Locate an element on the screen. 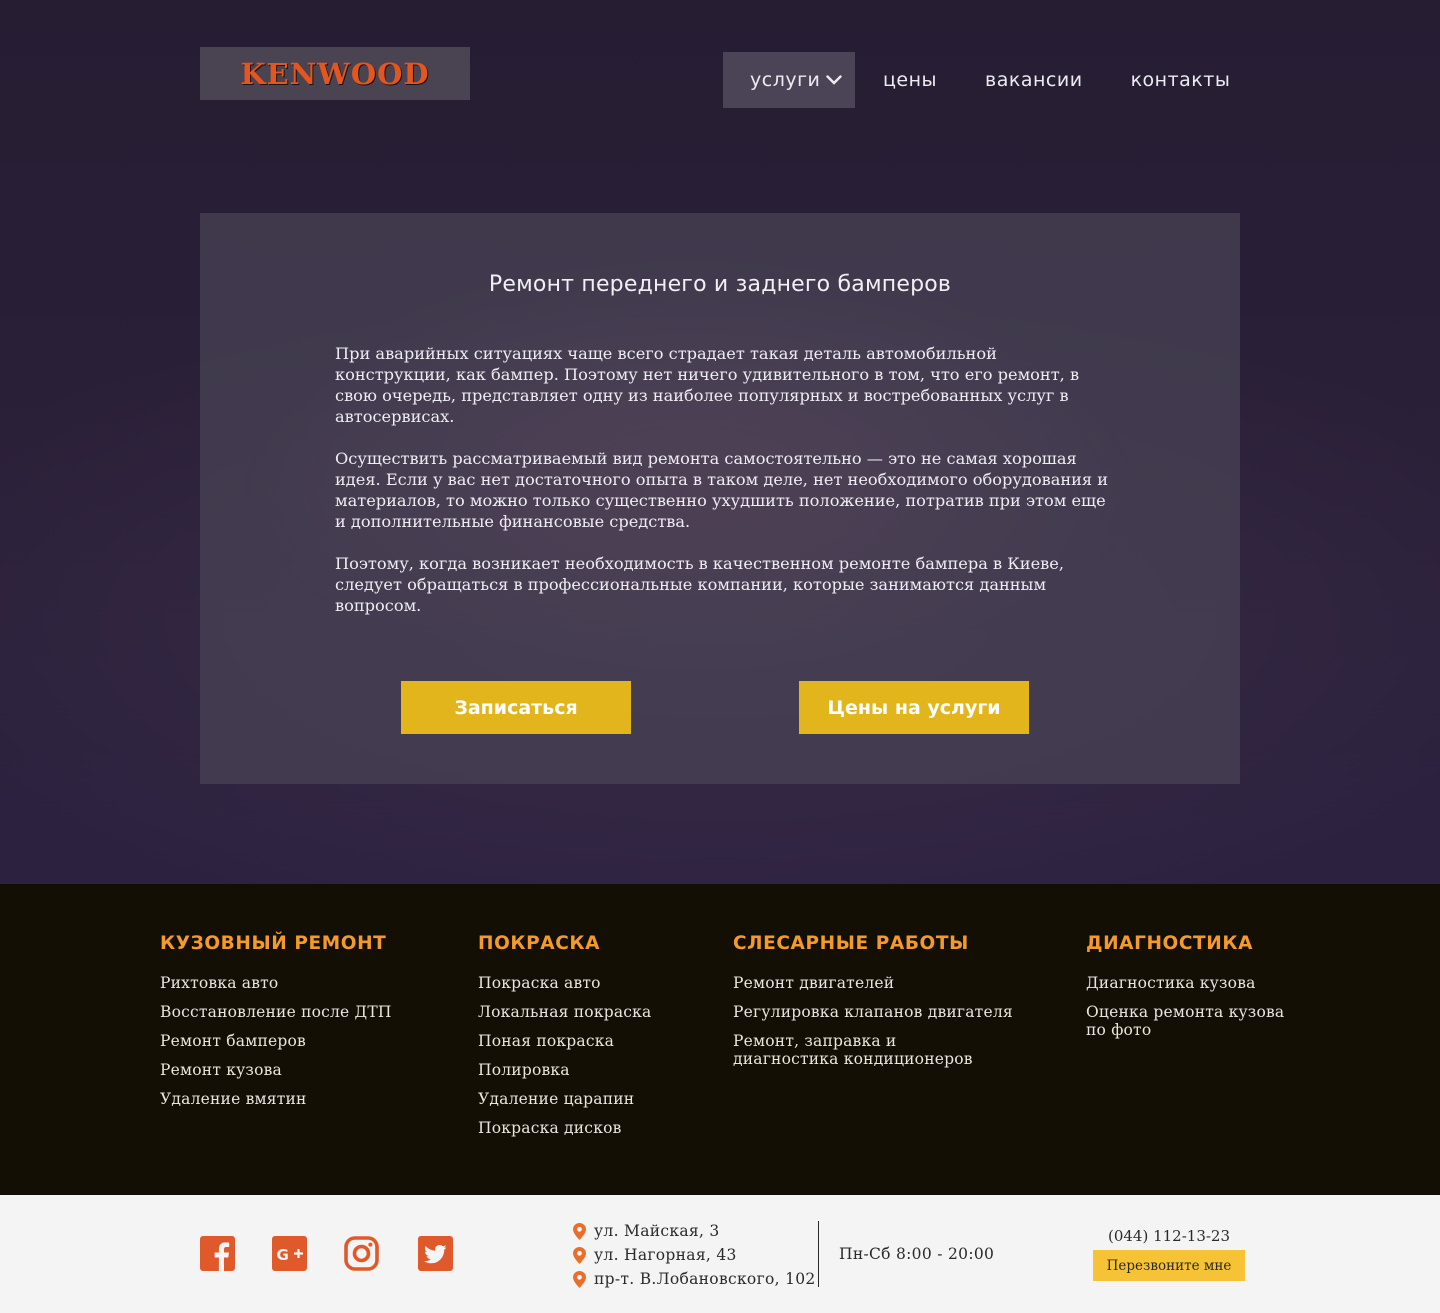  svg-text: G is located at coordinates (283, 1255).